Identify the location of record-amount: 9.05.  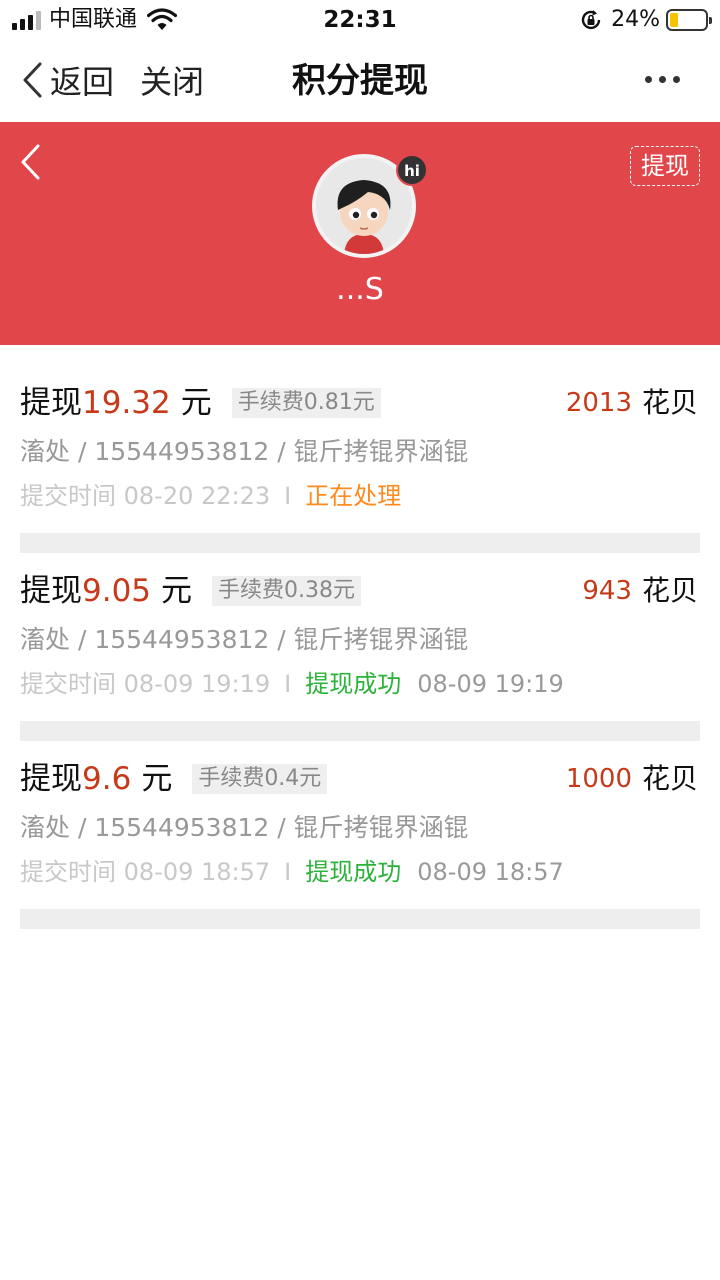
(117, 591).